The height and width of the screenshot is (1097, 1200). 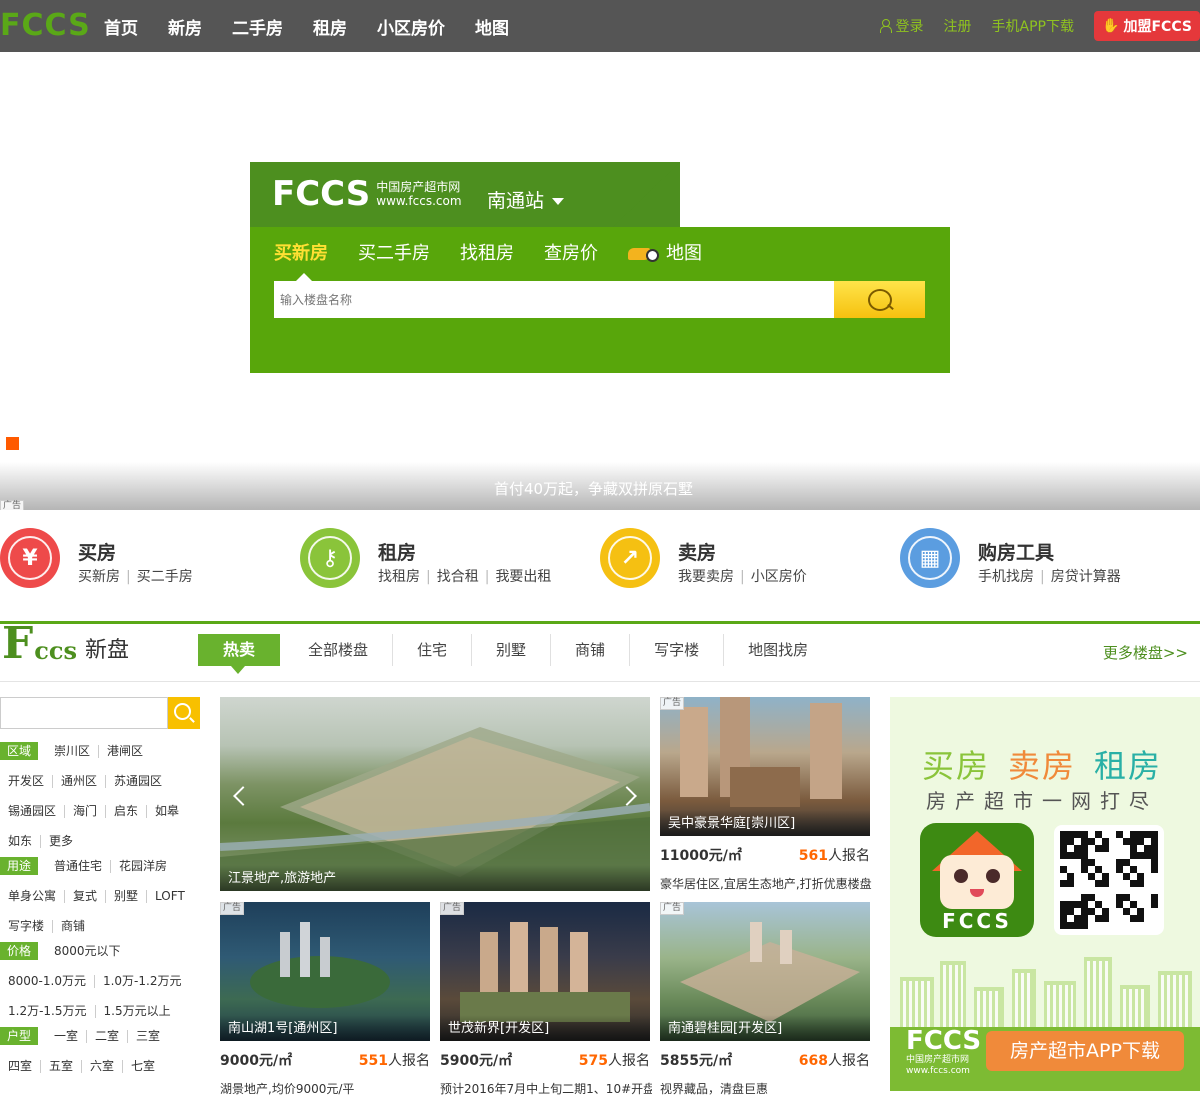 What do you see at coordinates (167, 811) in the screenshot?
I see `filter-option: 如皋` at bounding box center [167, 811].